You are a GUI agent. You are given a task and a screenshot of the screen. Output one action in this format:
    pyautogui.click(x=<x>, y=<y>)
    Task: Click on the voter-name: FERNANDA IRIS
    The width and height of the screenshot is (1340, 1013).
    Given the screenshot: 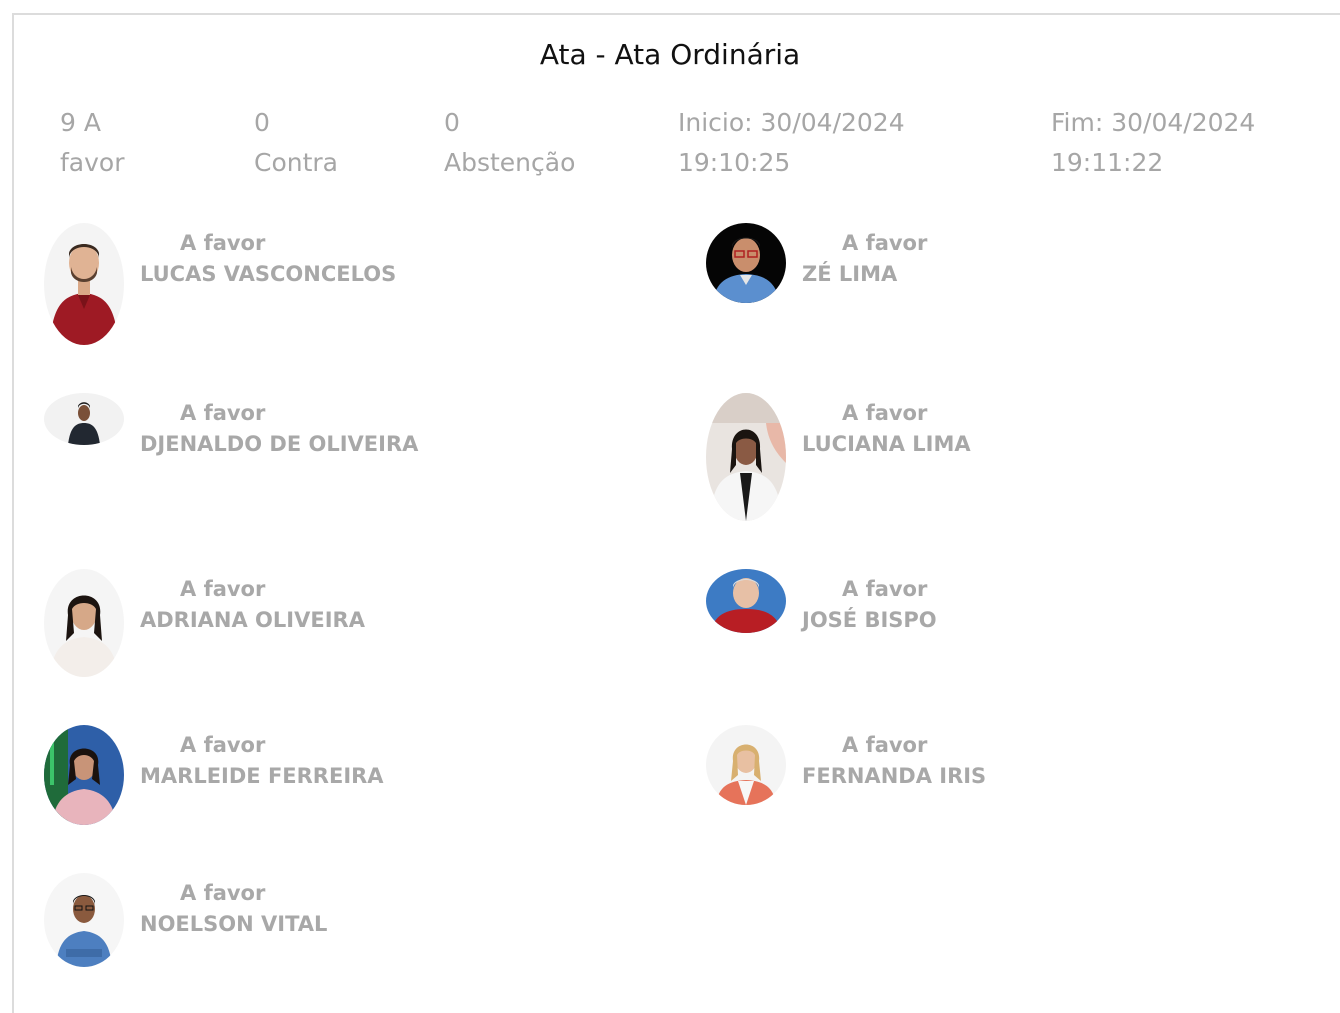 What is the action you would take?
    pyautogui.click(x=894, y=776)
    